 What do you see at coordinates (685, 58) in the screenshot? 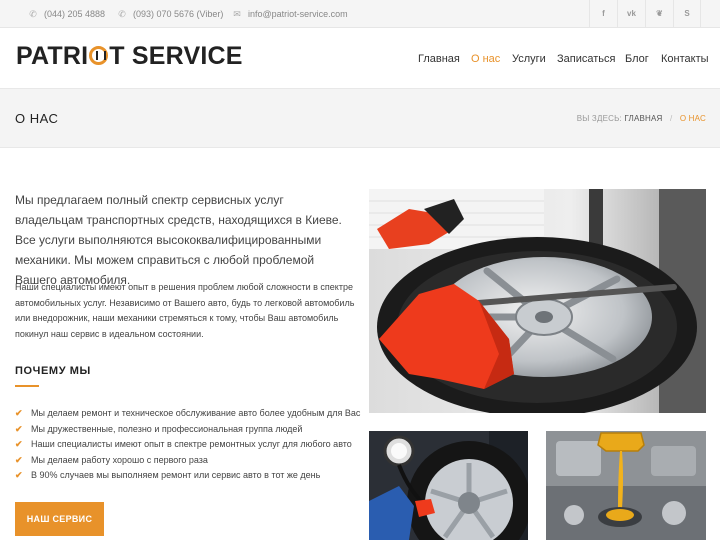
I see `nav-contacts: Контакты` at bounding box center [685, 58].